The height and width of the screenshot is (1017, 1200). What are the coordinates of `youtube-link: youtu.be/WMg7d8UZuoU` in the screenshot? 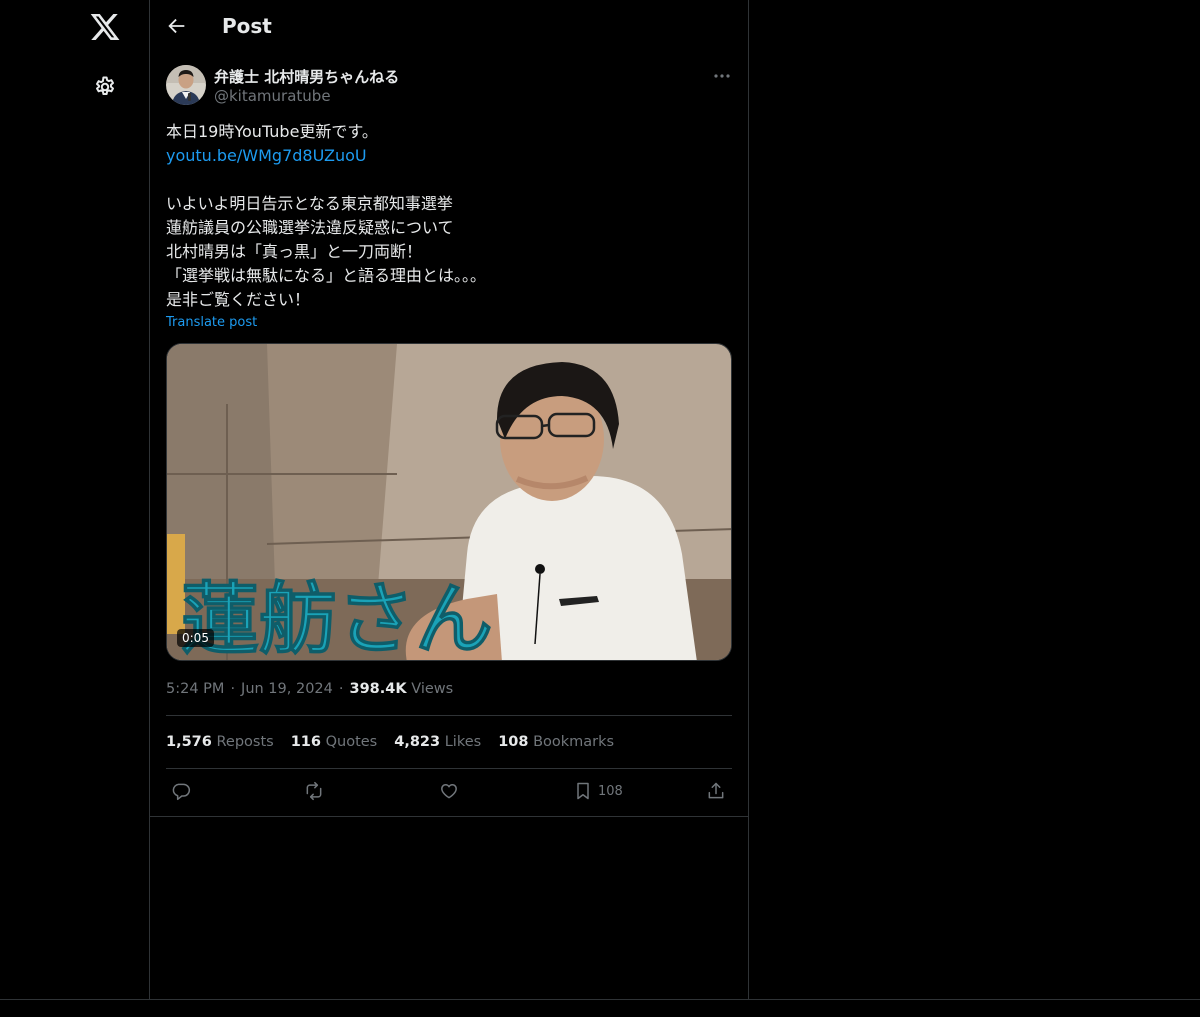 It's located at (266, 155).